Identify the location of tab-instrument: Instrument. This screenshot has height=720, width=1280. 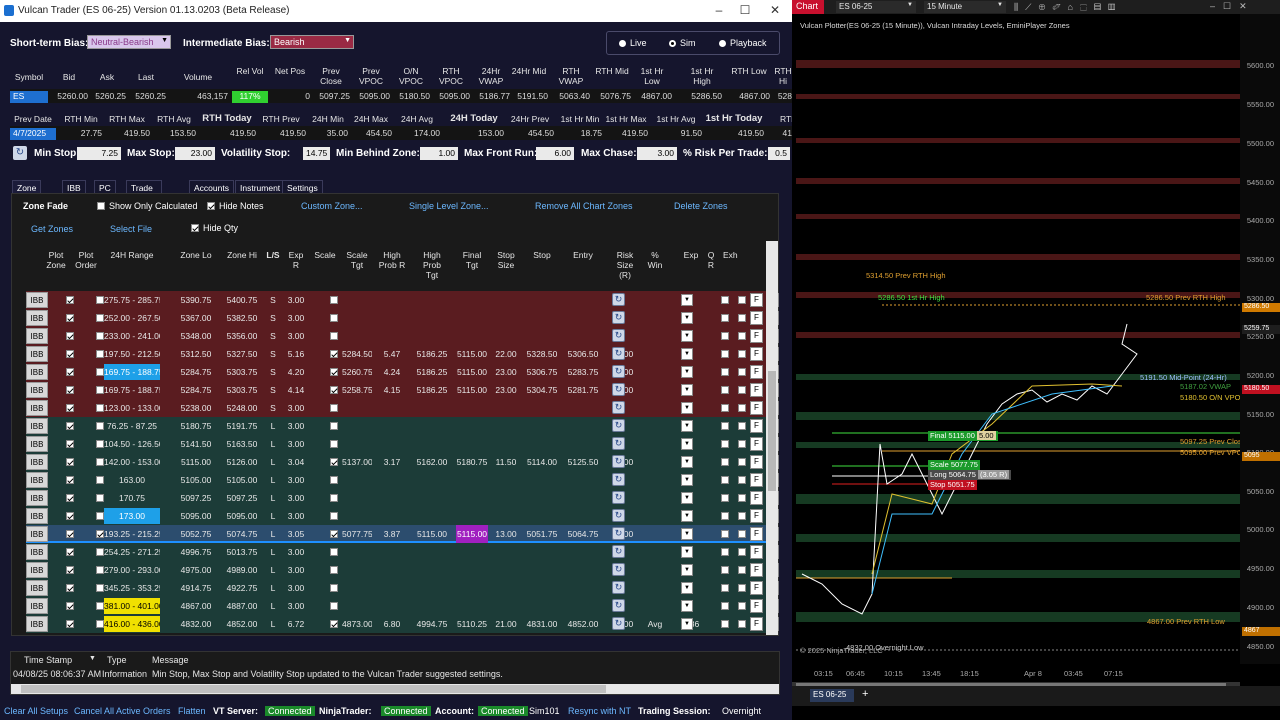
(260, 187).